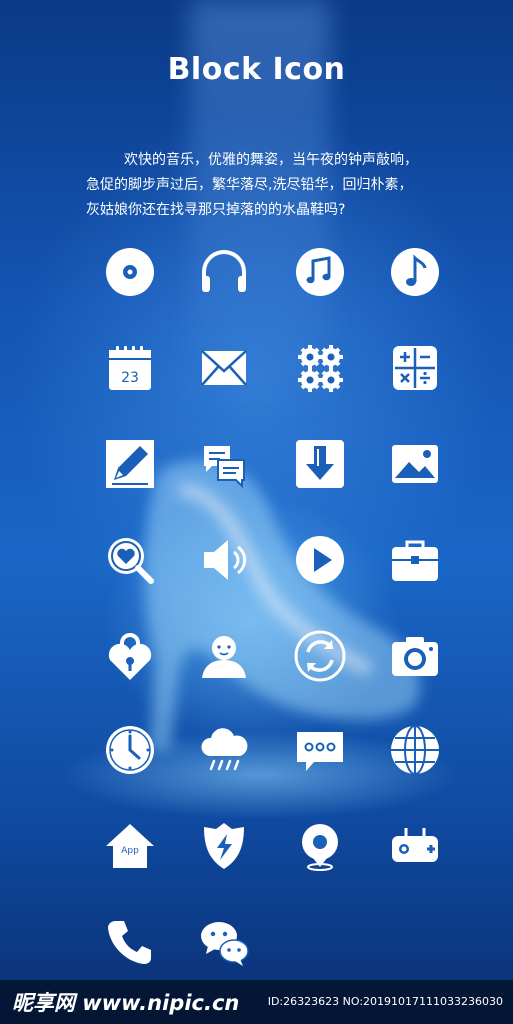 The image size is (513, 1024). I want to click on headphones-icon, so click(224, 272).